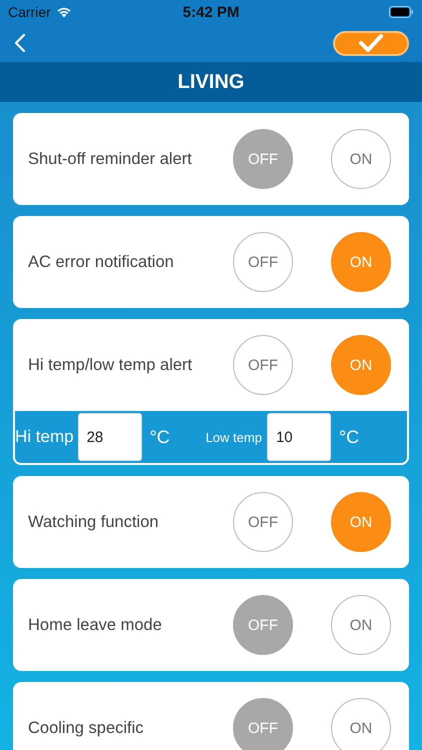  I want to click on setting-label: Home leave mode, so click(95, 625).